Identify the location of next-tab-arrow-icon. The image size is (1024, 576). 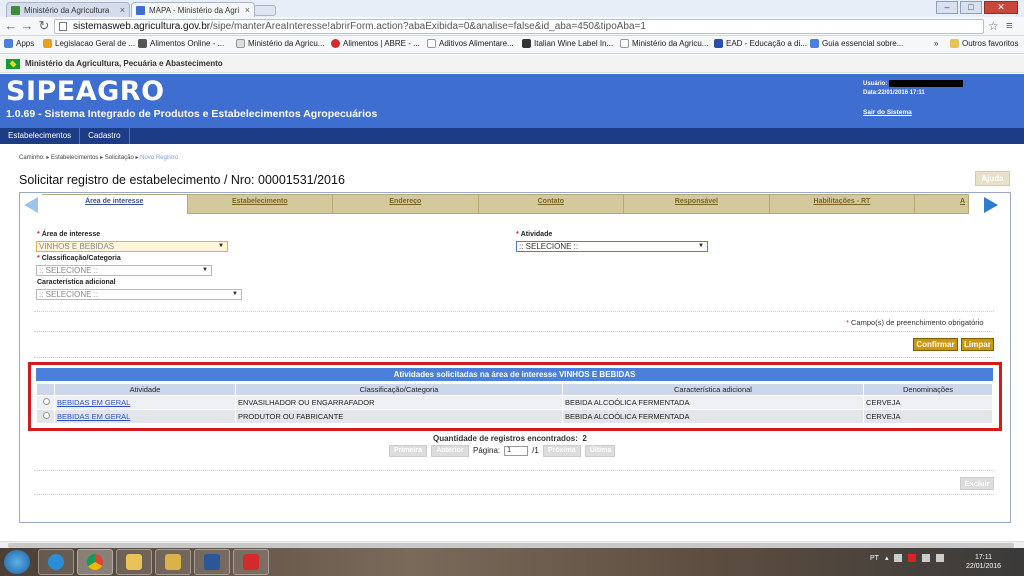
(991, 205).